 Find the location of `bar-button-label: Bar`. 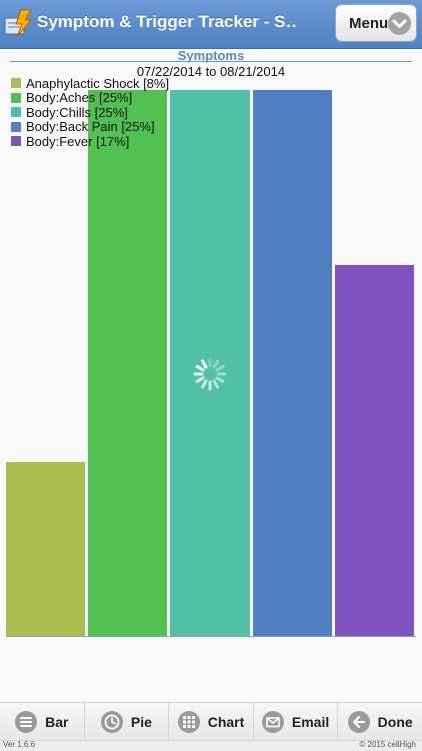

bar-button-label: Bar is located at coordinates (57, 722).